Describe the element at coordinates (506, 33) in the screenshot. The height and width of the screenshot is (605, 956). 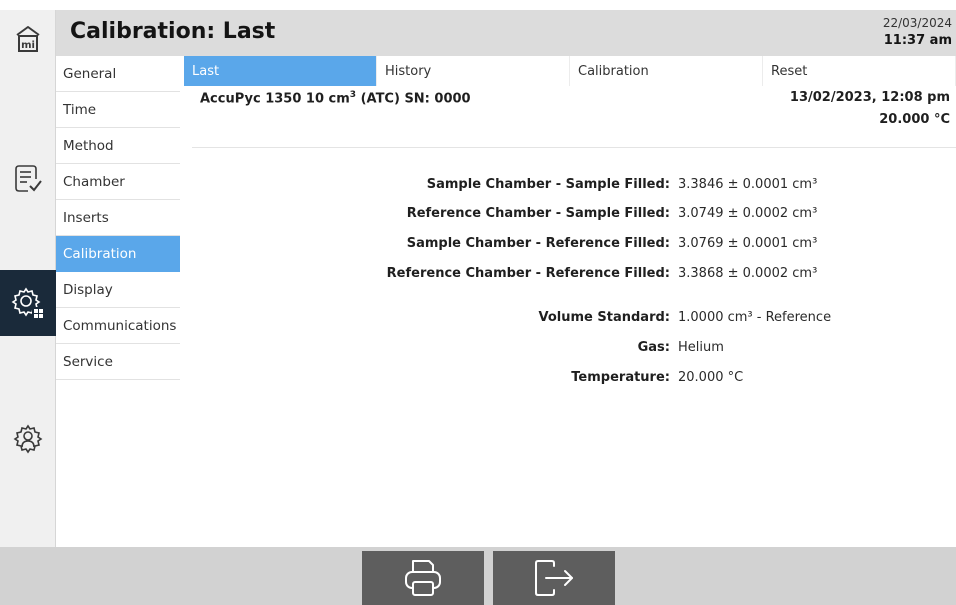
I see `header: Calibration: Last 22/03/2024 11:37 am` at that location.